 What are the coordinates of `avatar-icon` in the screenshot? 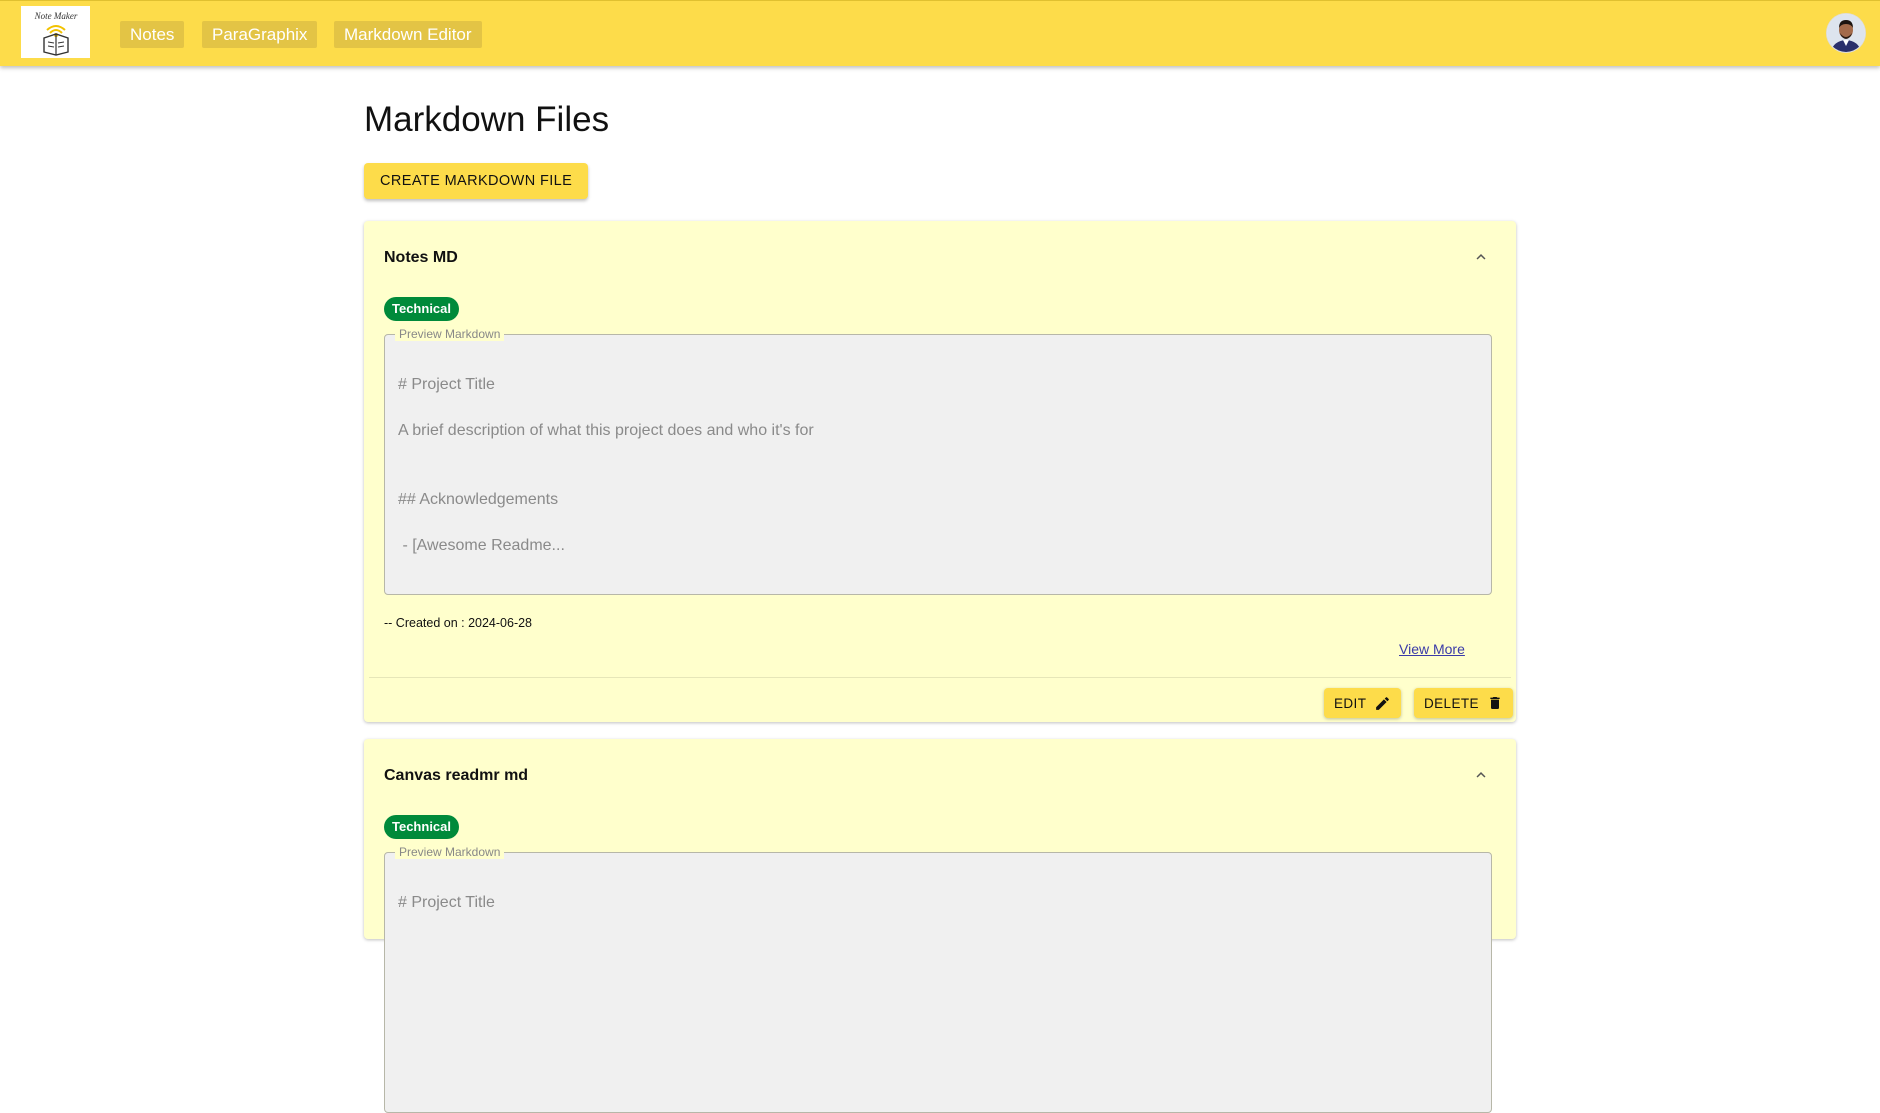 It's located at (1846, 33).